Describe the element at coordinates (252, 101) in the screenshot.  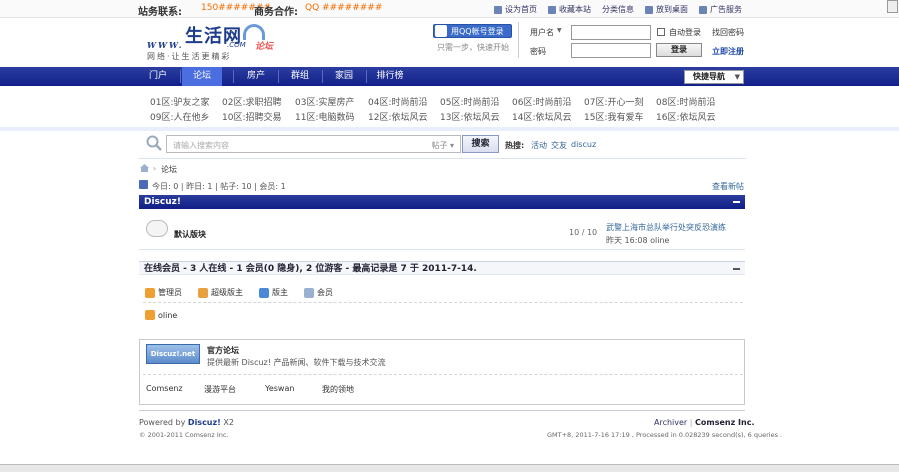
I see `zone-link: 02区:求职招聘` at that location.